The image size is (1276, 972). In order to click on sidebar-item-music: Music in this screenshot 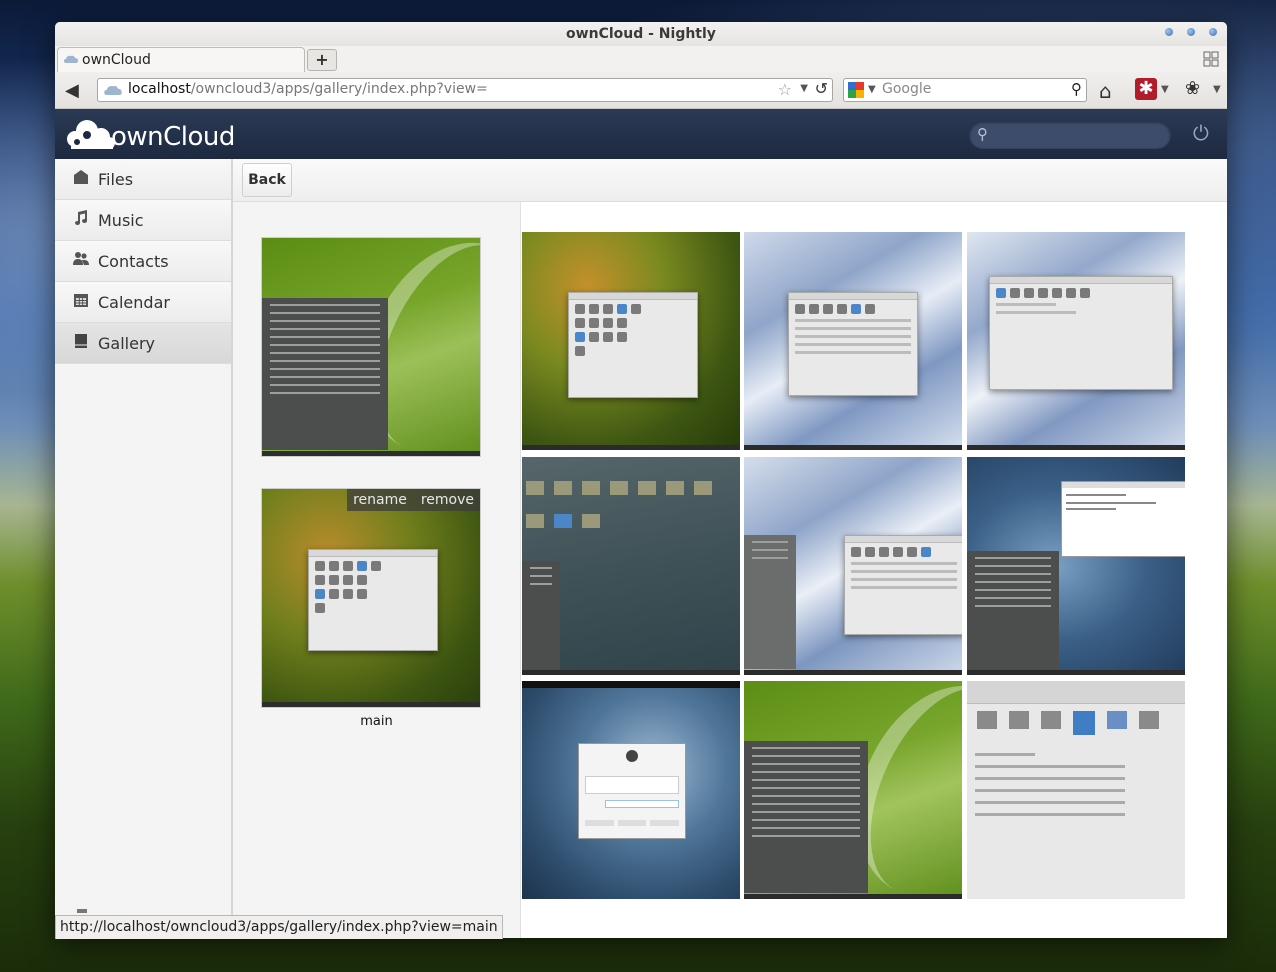, I will do `click(143, 220)`.